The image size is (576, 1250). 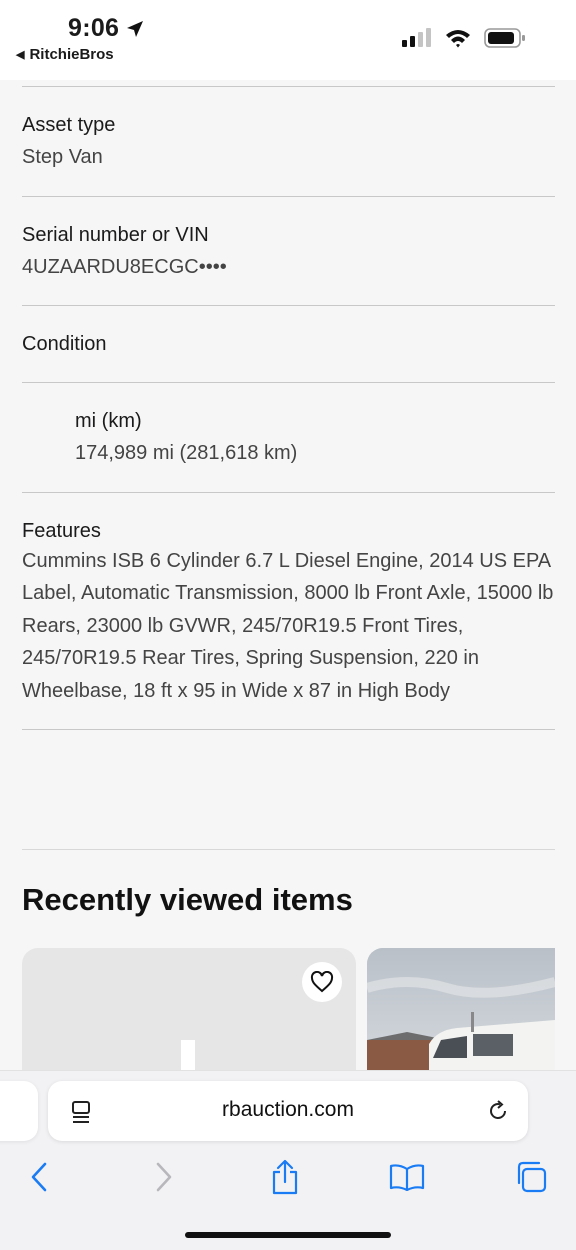 I want to click on share-button, so click(x=285, y=1177).